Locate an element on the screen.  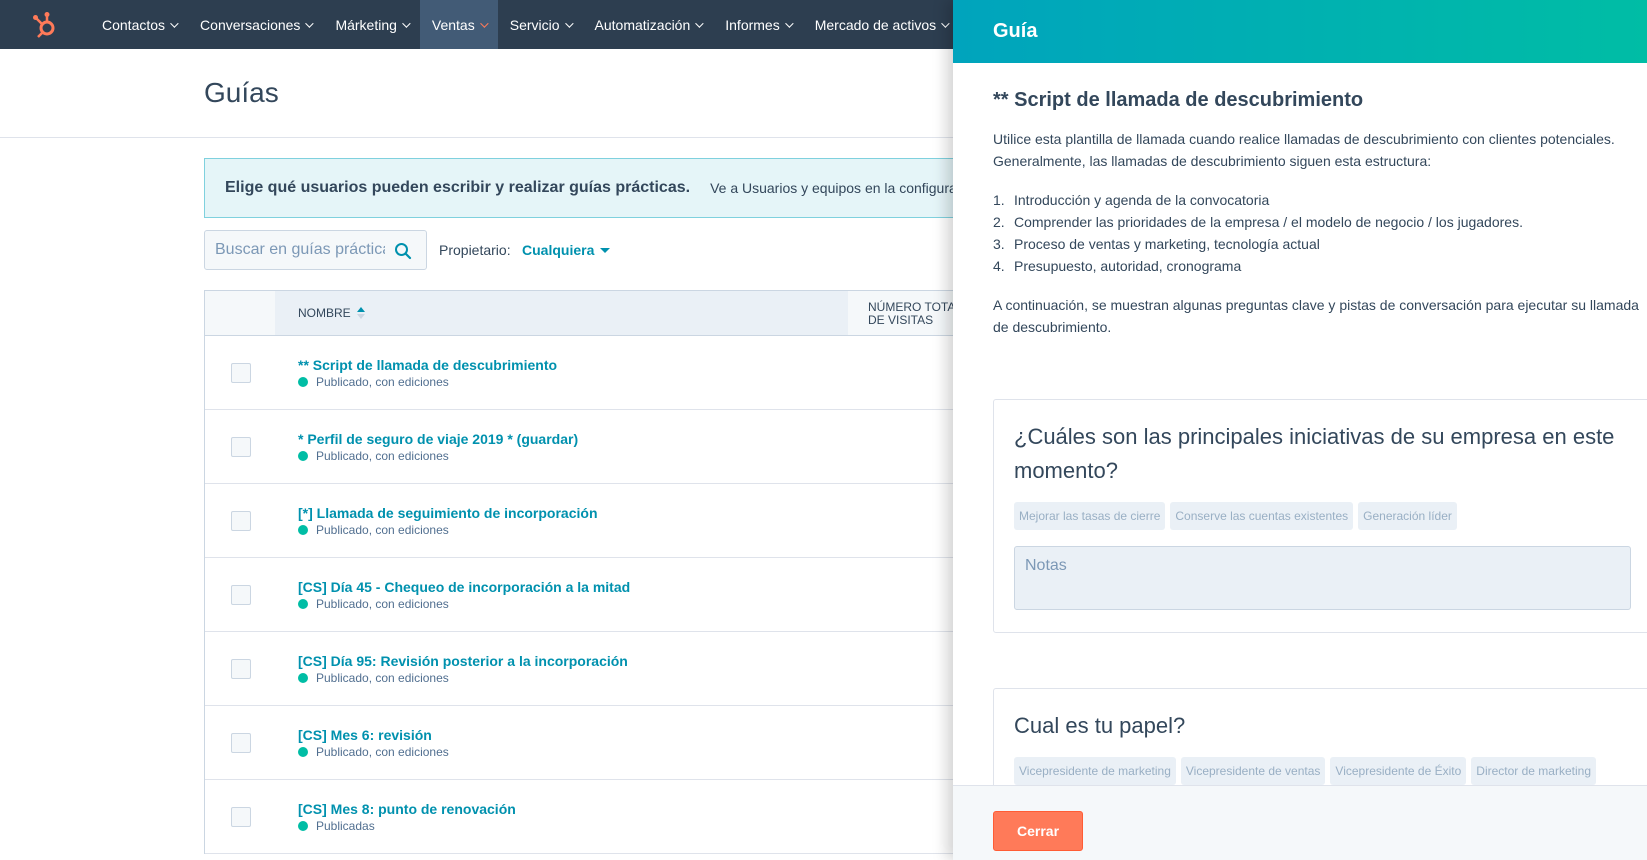
question-title: Cual es tu papel? is located at coordinates (1100, 725).